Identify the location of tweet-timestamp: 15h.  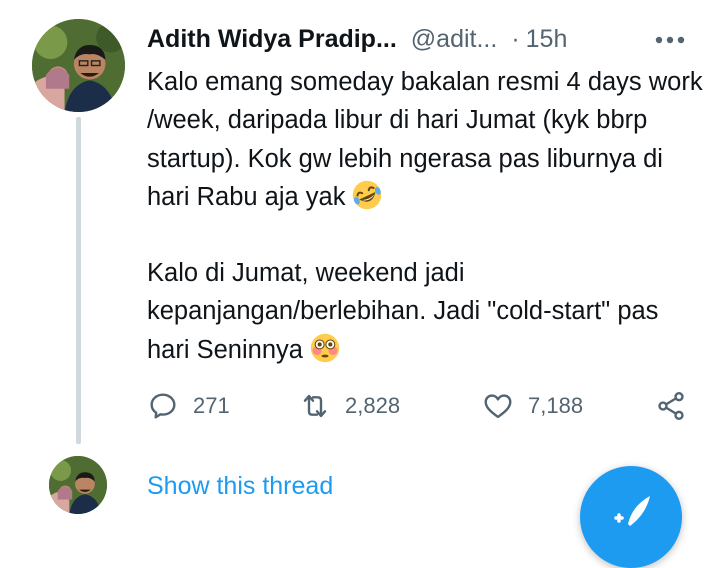
(547, 39).